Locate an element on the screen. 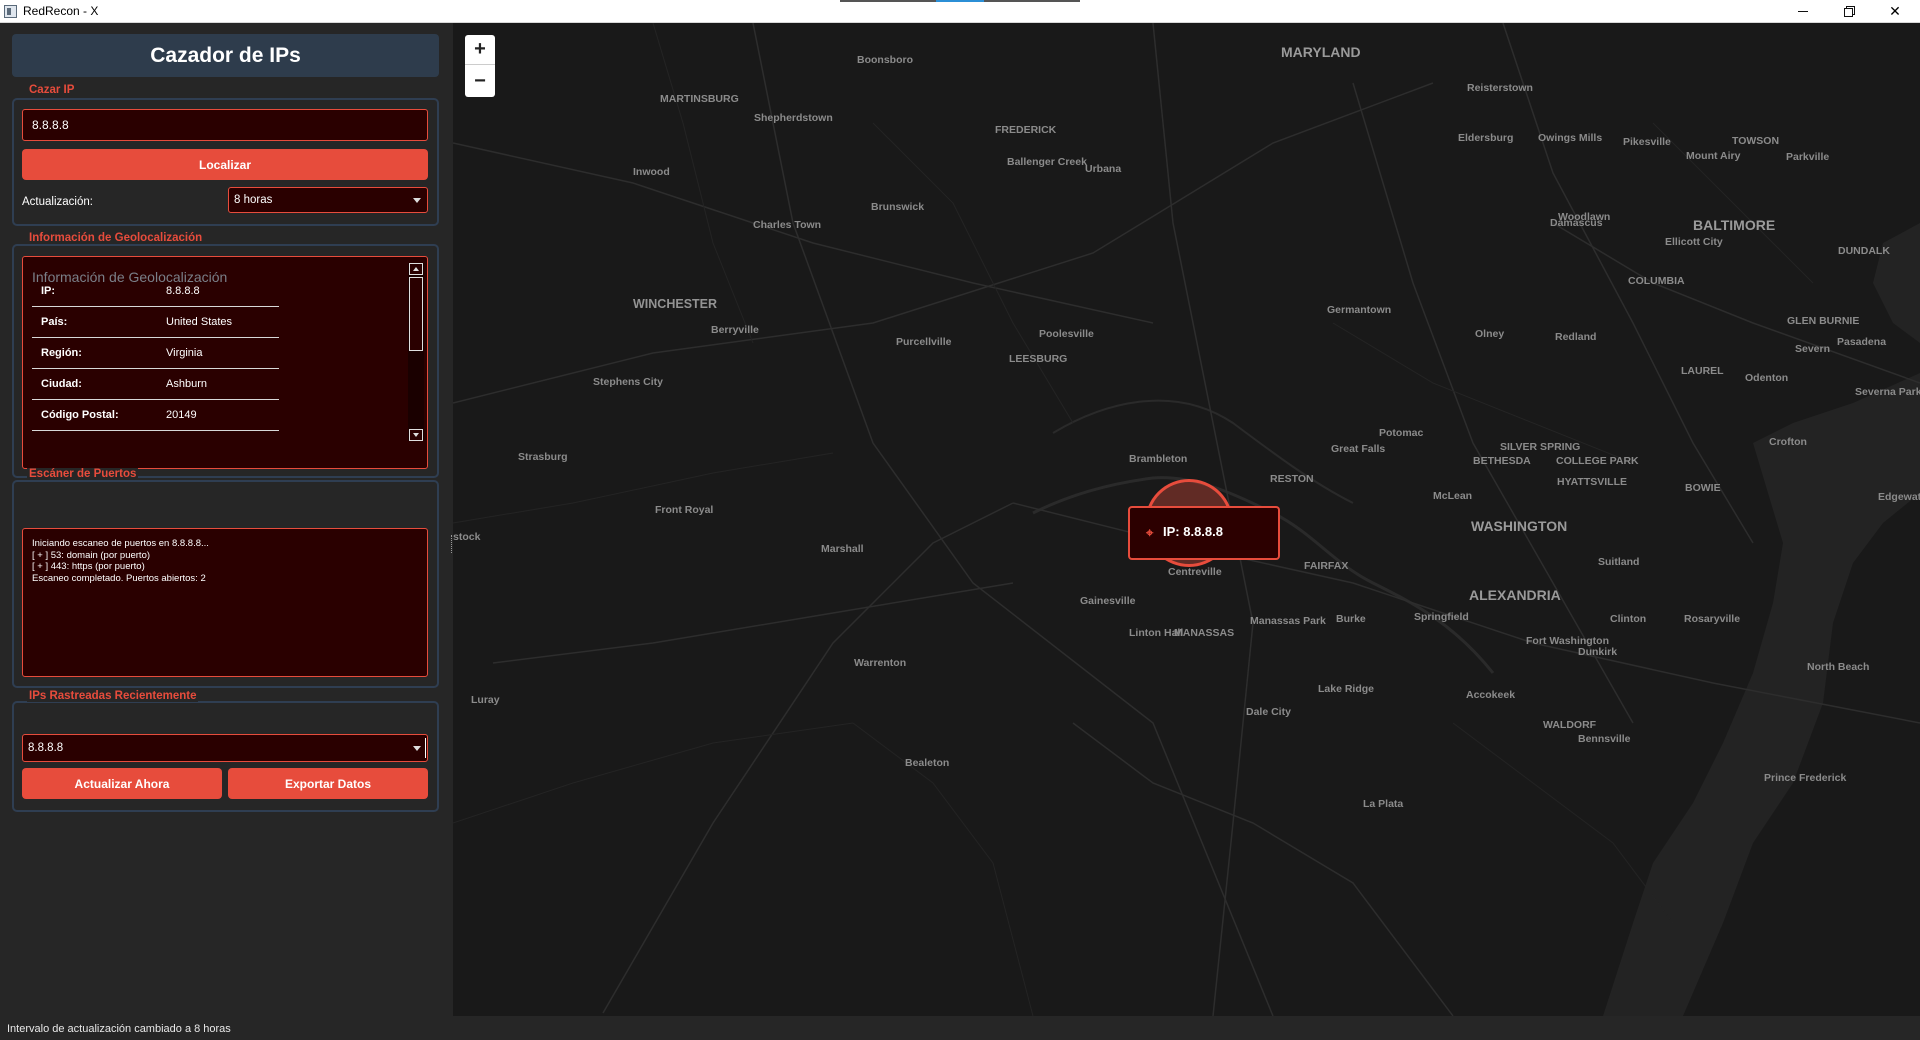 The height and width of the screenshot is (1040, 1920). map-place-label: TOWSON is located at coordinates (1756, 141).